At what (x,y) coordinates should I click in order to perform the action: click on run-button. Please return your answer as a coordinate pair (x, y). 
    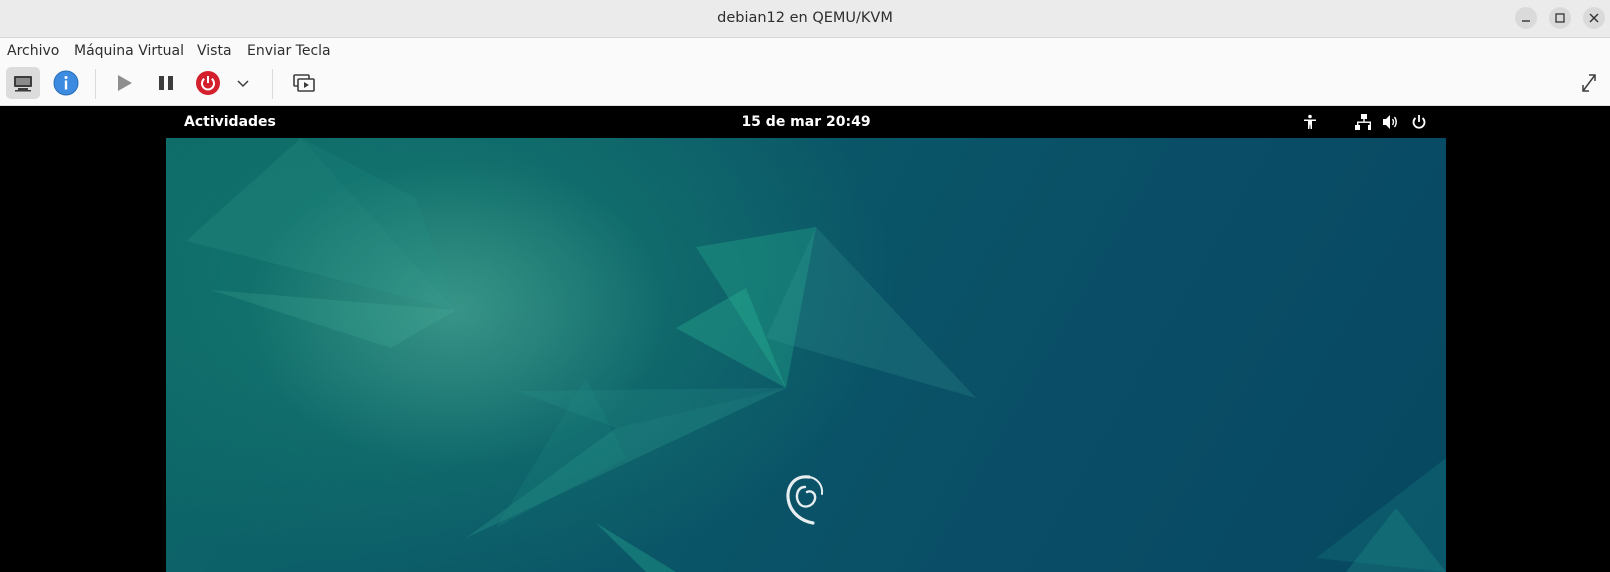
    Looking at the image, I should click on (124, 83).